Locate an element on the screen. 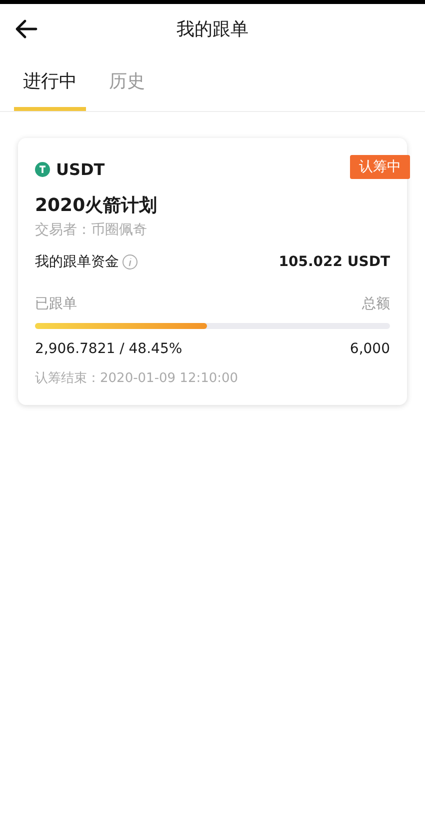  total-value: 6,000 is located at coordinates (370, 349).